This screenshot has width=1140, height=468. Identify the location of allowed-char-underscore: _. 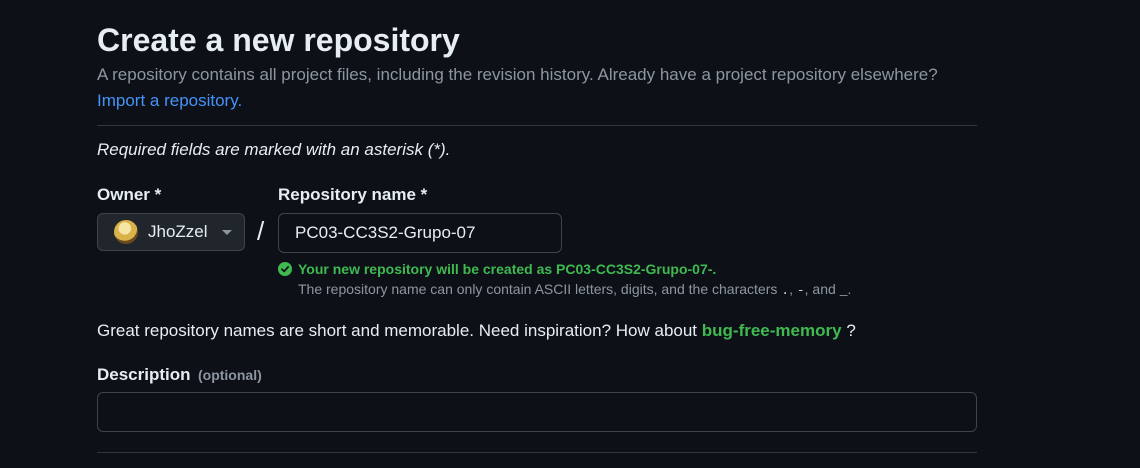
(843, 290).